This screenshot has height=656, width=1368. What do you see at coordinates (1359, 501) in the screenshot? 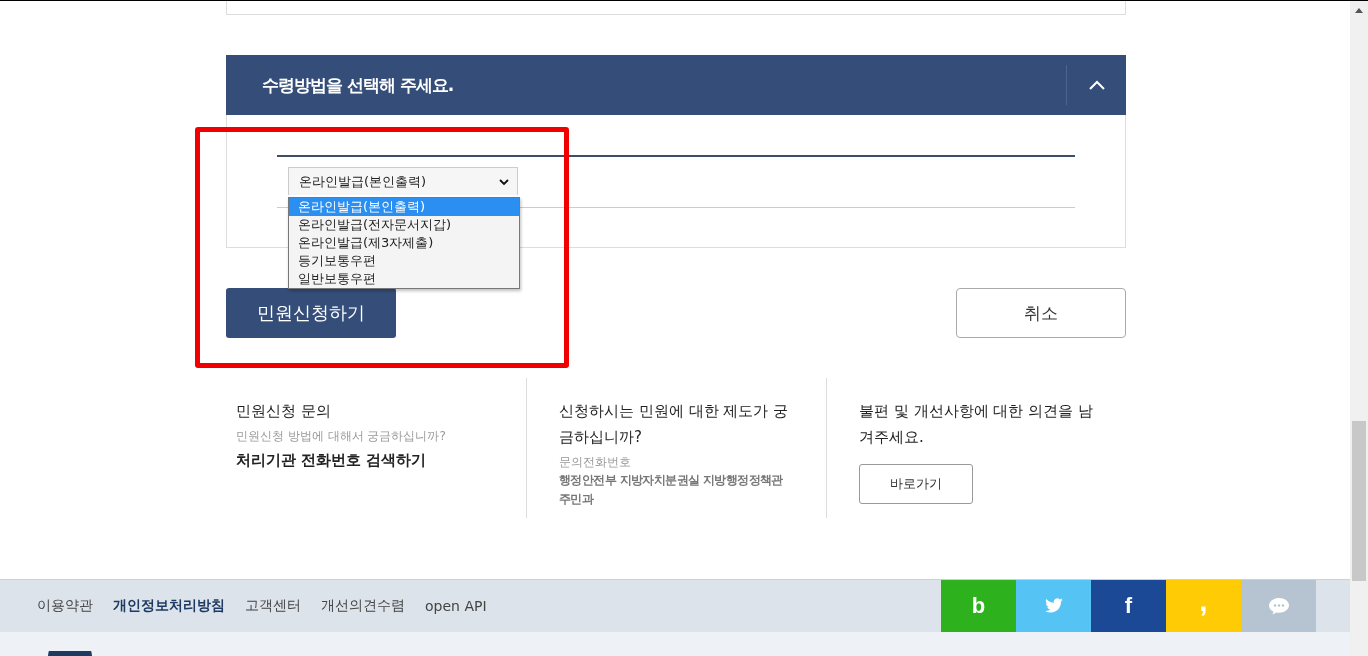
I see `scrollbar-thumb` at bounding box center [1359, 501].